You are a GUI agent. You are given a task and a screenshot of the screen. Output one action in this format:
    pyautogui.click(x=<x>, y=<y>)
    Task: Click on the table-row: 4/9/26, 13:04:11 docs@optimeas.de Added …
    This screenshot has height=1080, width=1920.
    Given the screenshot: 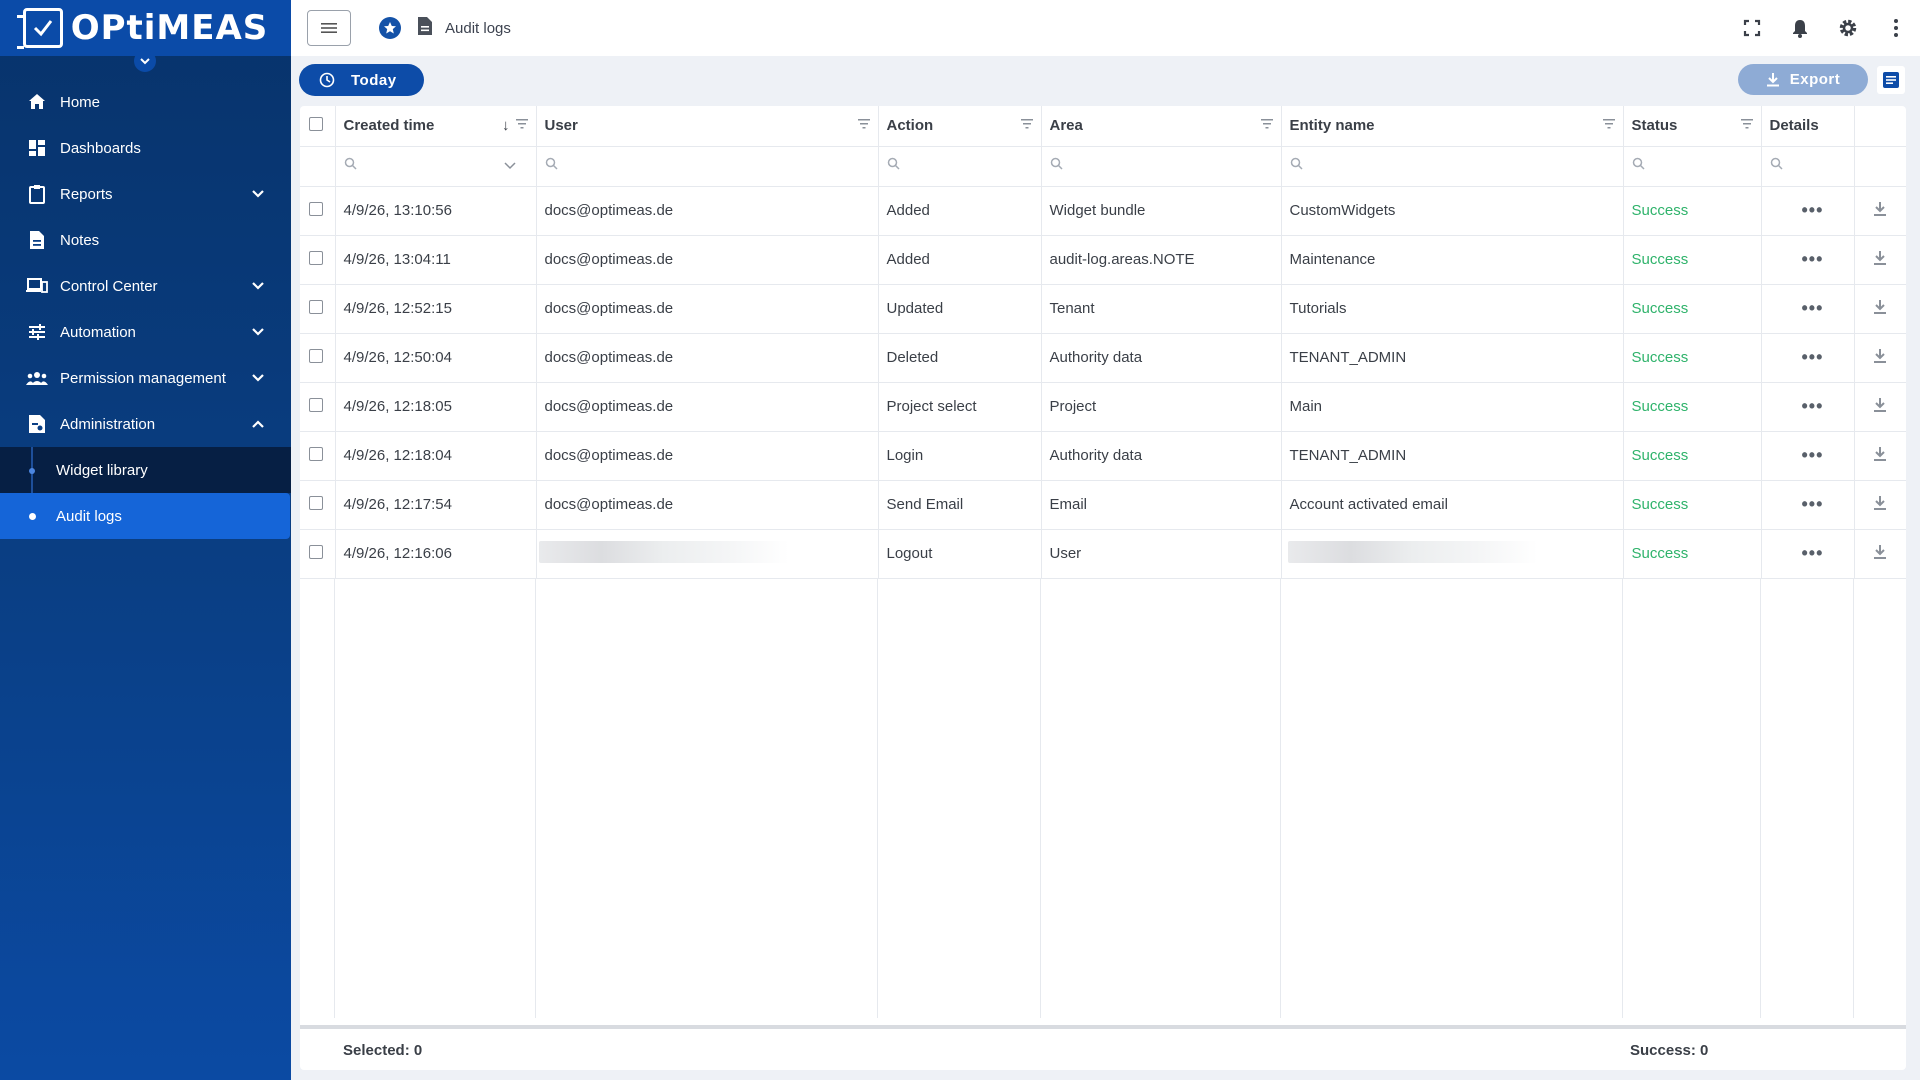 What is the action you would take?
    pyautogui.click(x=1103, y=260)
    